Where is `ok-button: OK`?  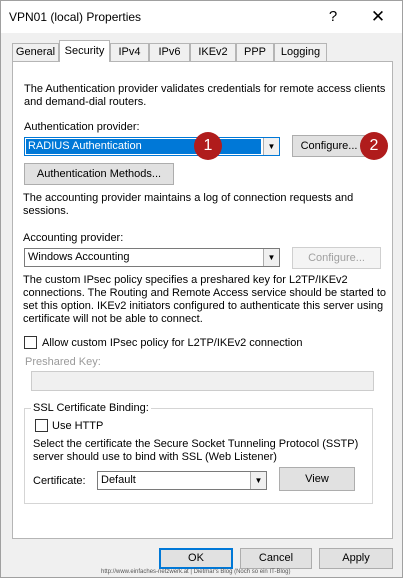 ok-button: OK is located at coordinates (196, 558).